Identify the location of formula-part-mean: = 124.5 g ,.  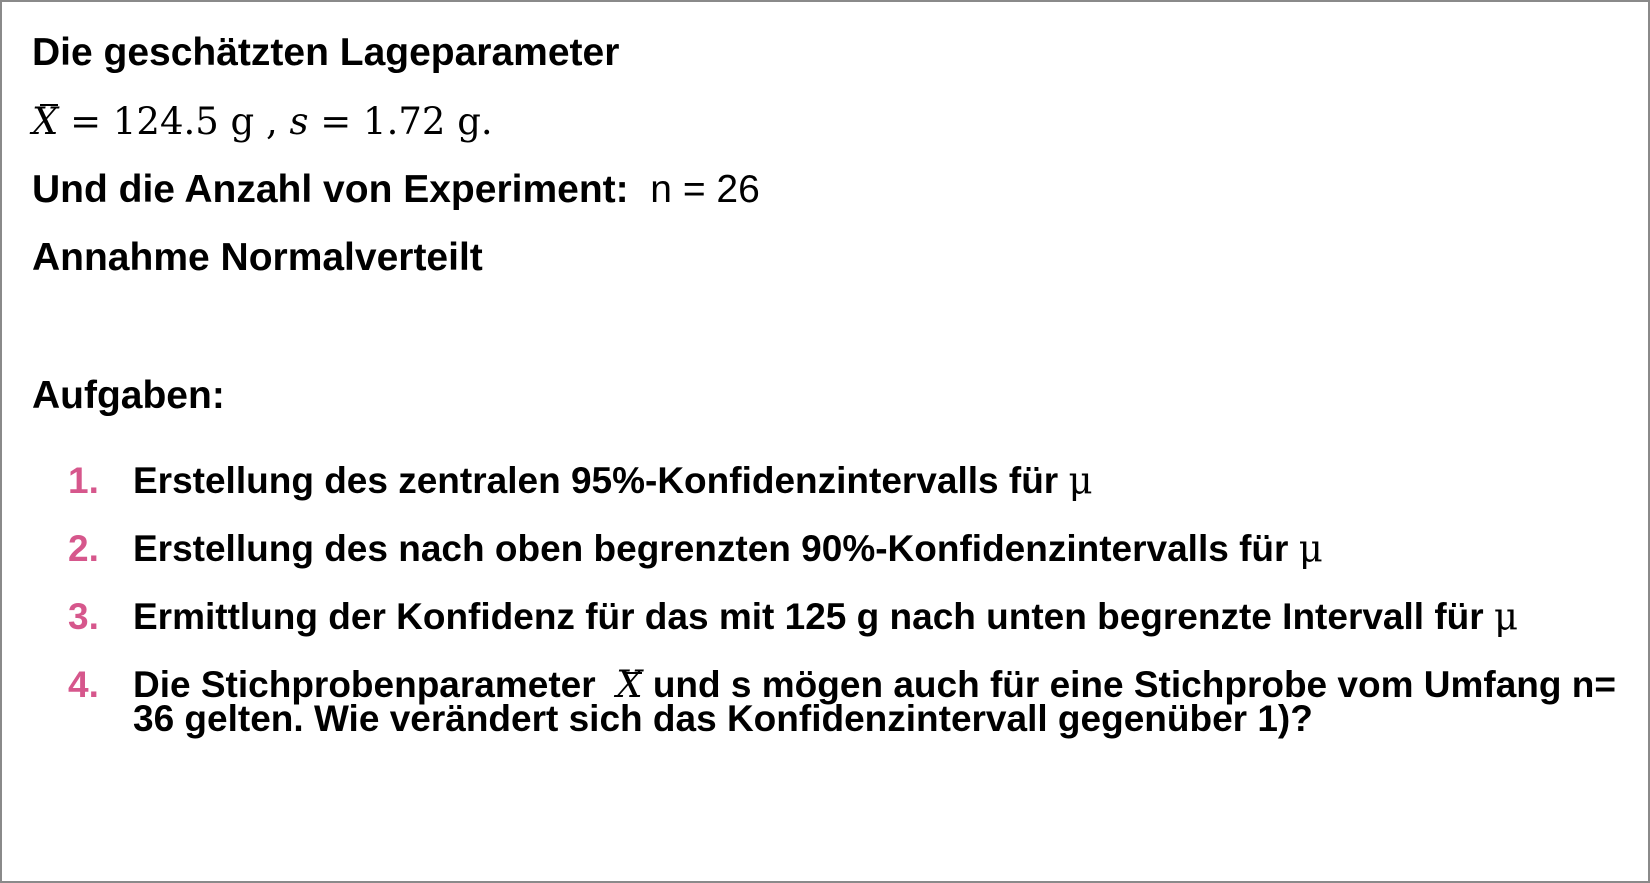
(174, 121).